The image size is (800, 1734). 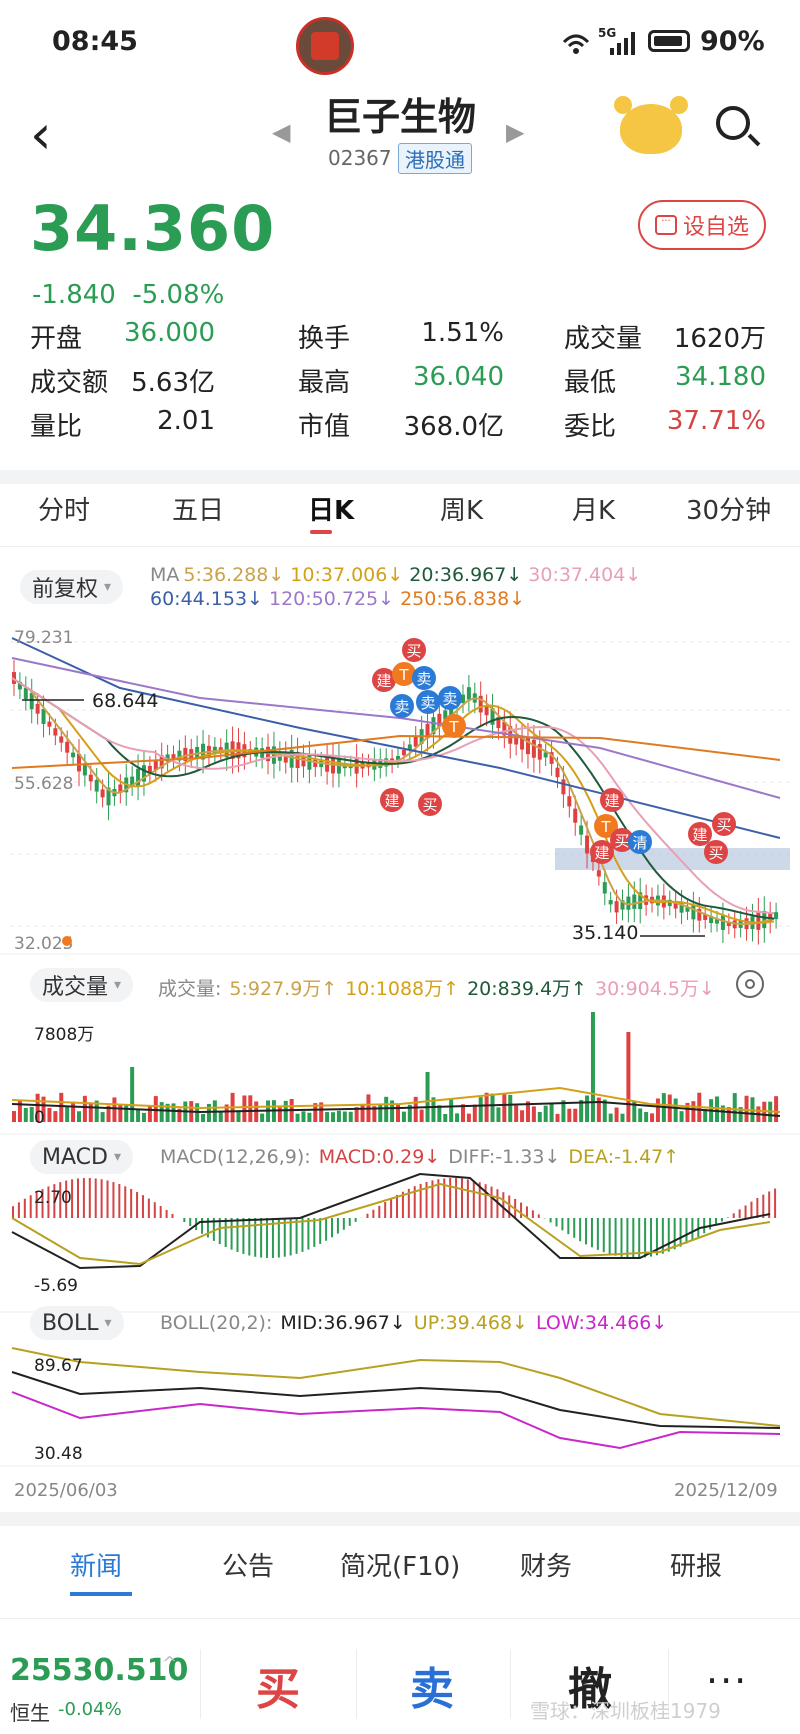 What do you see at coordinates (593, 508) in the screenshot?
I see `period-tab: 月K` at bounding box center [593, 508].